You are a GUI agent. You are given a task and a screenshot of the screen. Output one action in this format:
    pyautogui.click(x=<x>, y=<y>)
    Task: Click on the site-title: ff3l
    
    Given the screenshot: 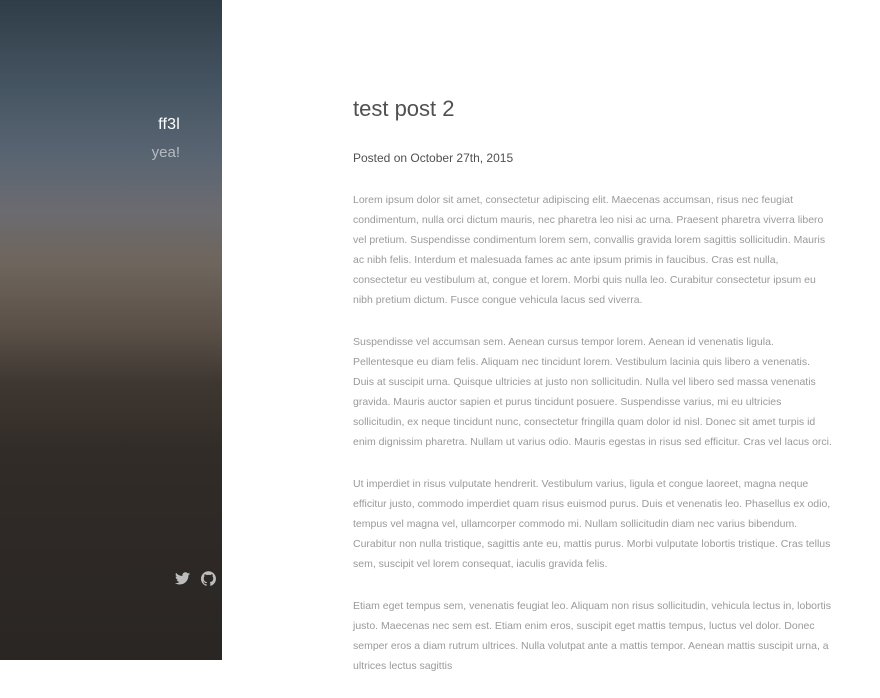 What is the action you would take?
    pyautogui.click(x=169, y=125)
    